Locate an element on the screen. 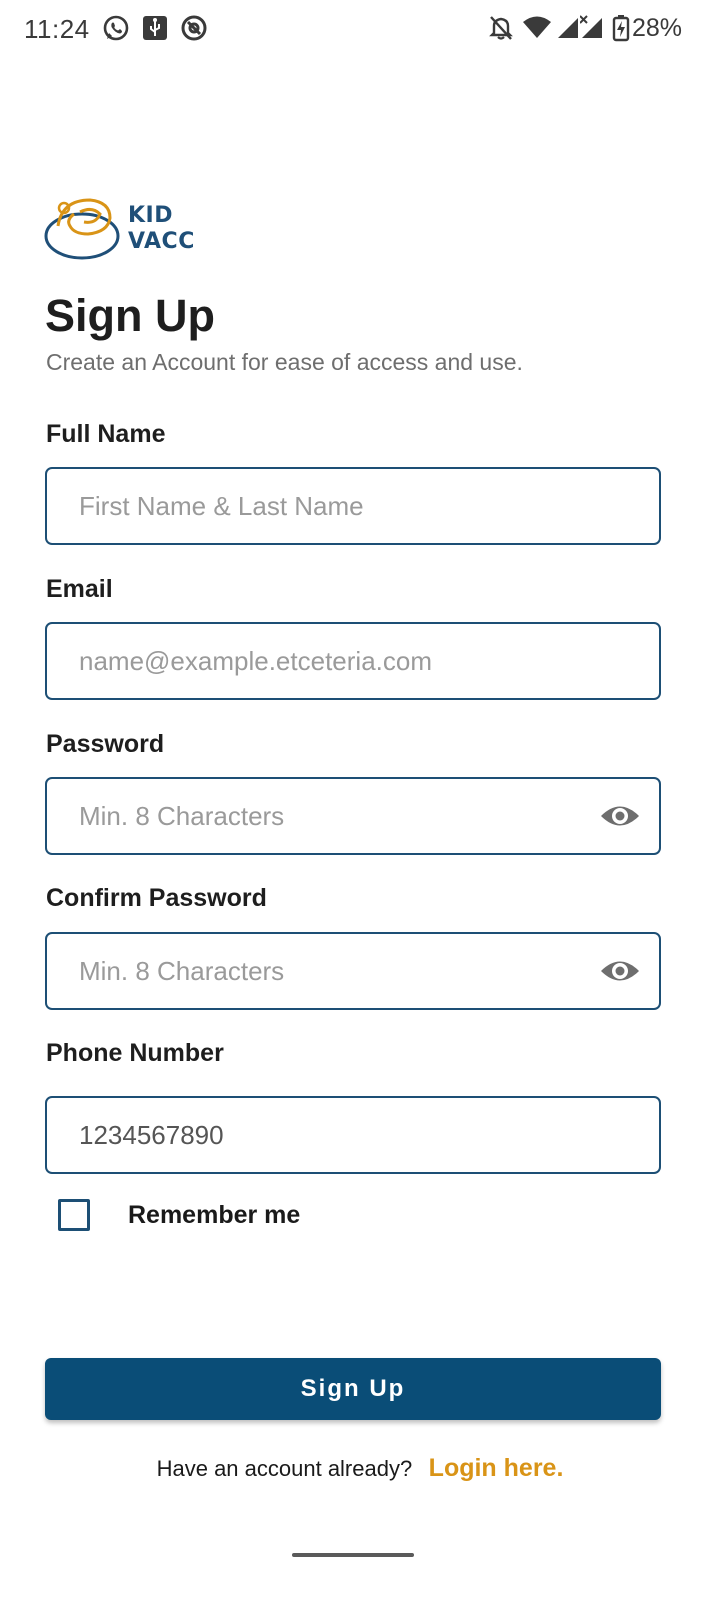 Image resolution: width=720 pixels, height=1600 pixels. logo-text-line1: KID is located at coordinates (150, 215).